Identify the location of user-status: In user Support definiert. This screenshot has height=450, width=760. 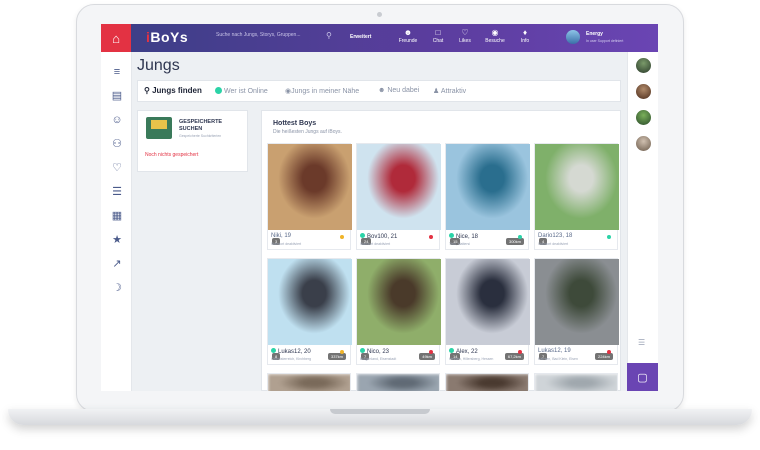
(605, 41).